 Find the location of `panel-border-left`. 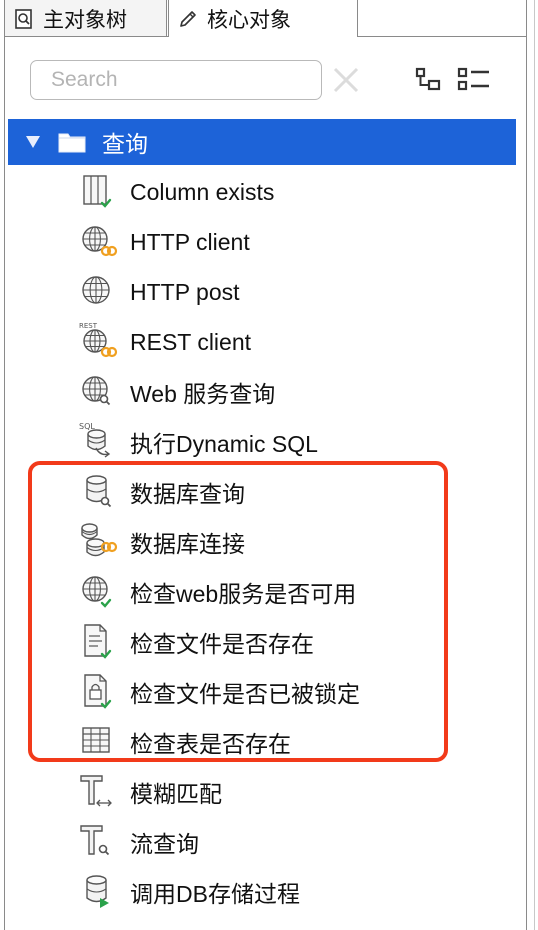

panel-border-left is located at coordinates (4, 465).